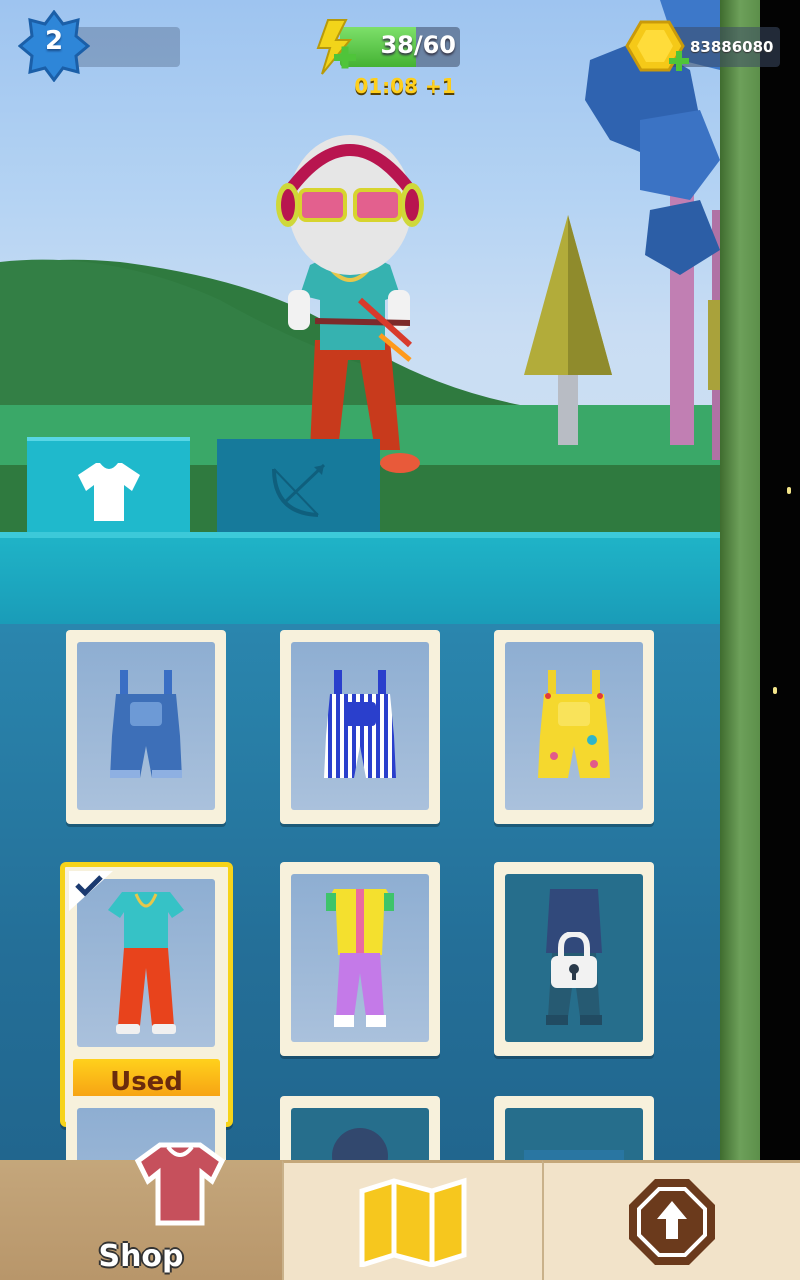 Image resolution: width=800 pixels, height=1280 pixels. Describe the element at coordinates (360, 578) in the screenshot. I see `shop-panel-header` at that location.